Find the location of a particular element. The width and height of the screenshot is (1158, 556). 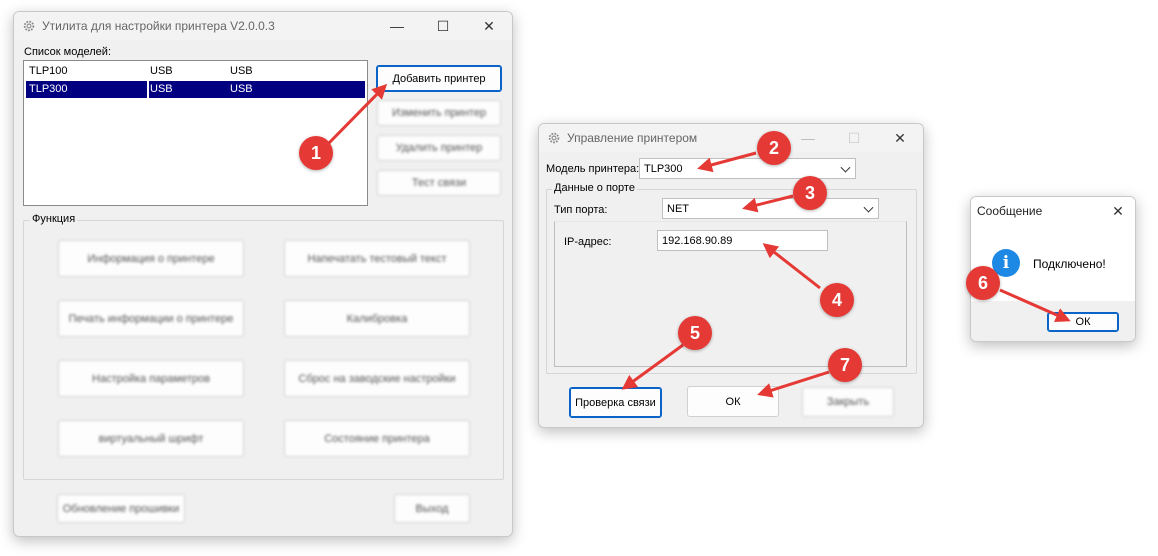

main-window-title: Утилита для настройки принтера V2.0.0.3 is located at coordinates (158, 26).